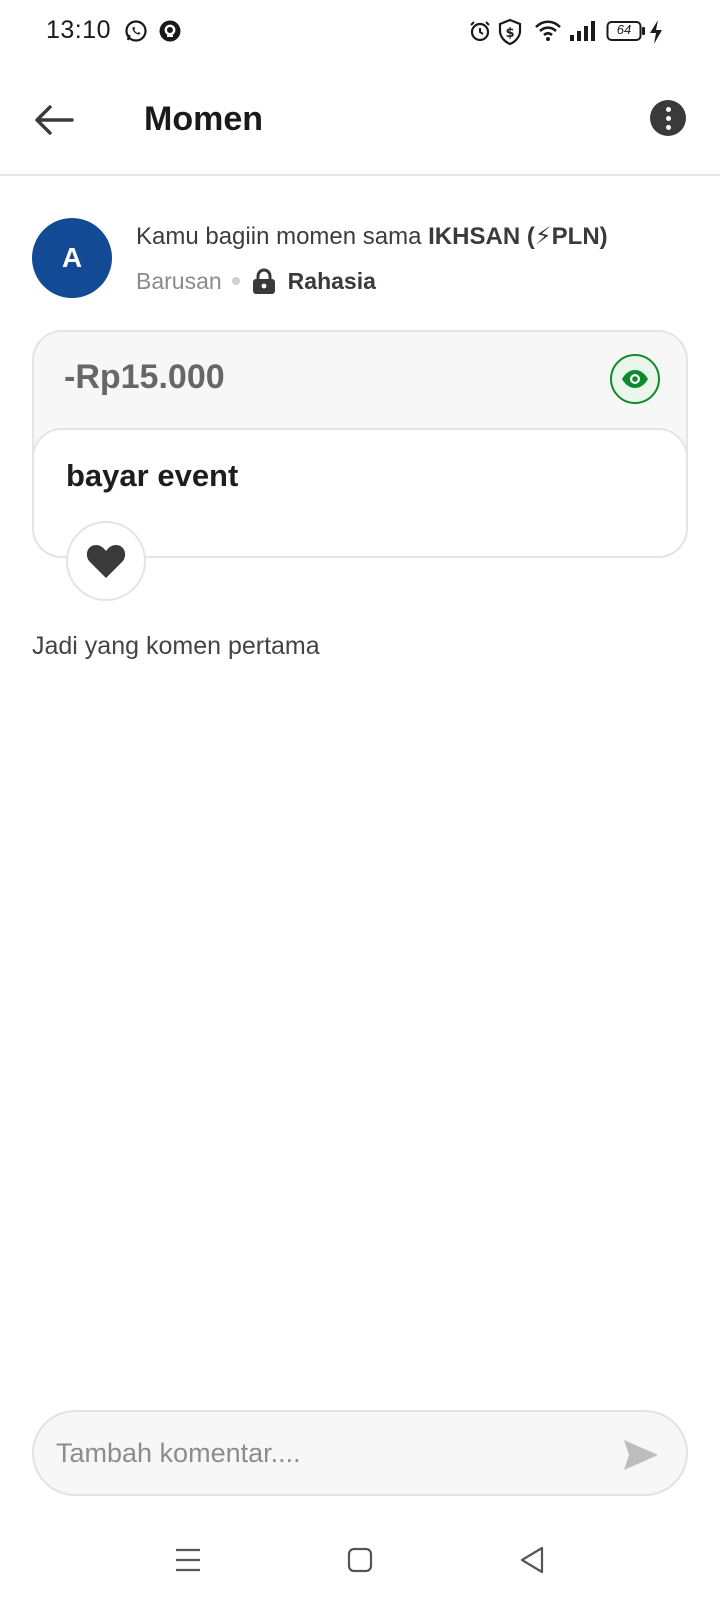 The image size is (720, 1600). What do you see at coordinates (656, 34) in the screenshot?
I see `charging-icon` at bounding box center [656, 34].